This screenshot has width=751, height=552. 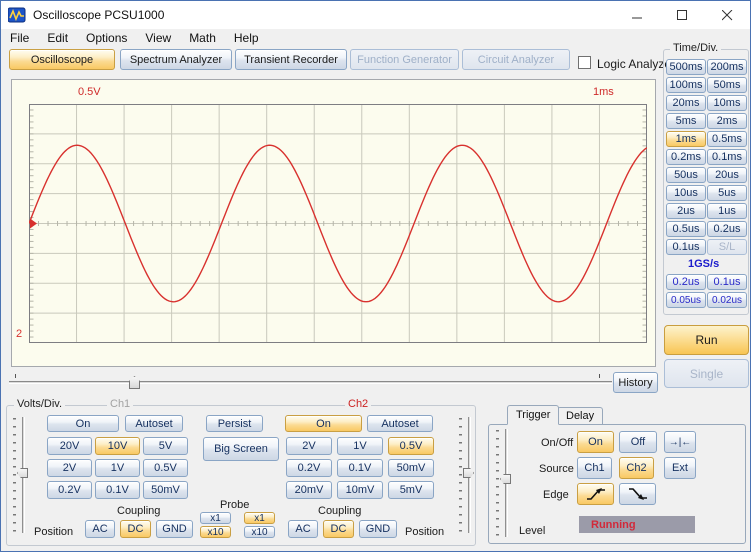 What do you see at coordinates (686, 175) in the screenshot?
I see `timediv-50us: 50us` at bounding box center [686, 175].